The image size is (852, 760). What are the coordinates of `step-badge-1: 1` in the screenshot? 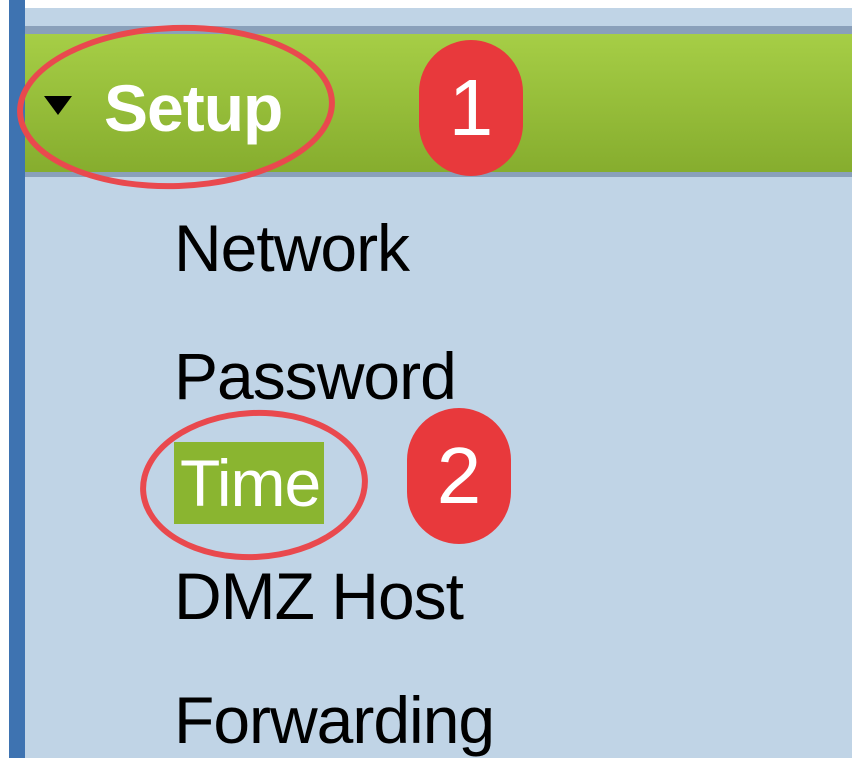 It's located at (471, 108).